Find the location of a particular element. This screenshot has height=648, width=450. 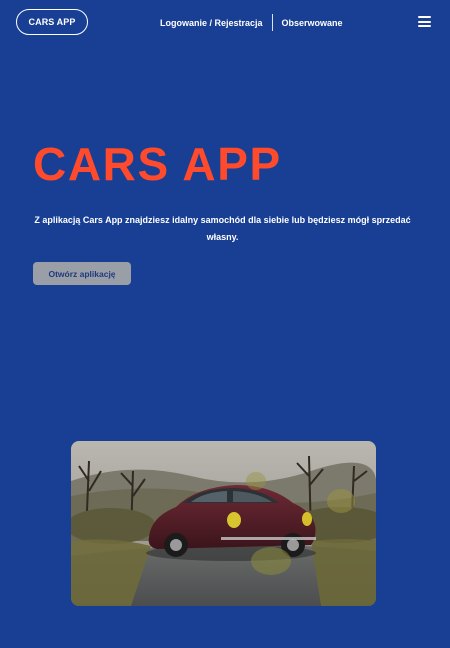

hamburger-icon is located at coordinates (424, 21).